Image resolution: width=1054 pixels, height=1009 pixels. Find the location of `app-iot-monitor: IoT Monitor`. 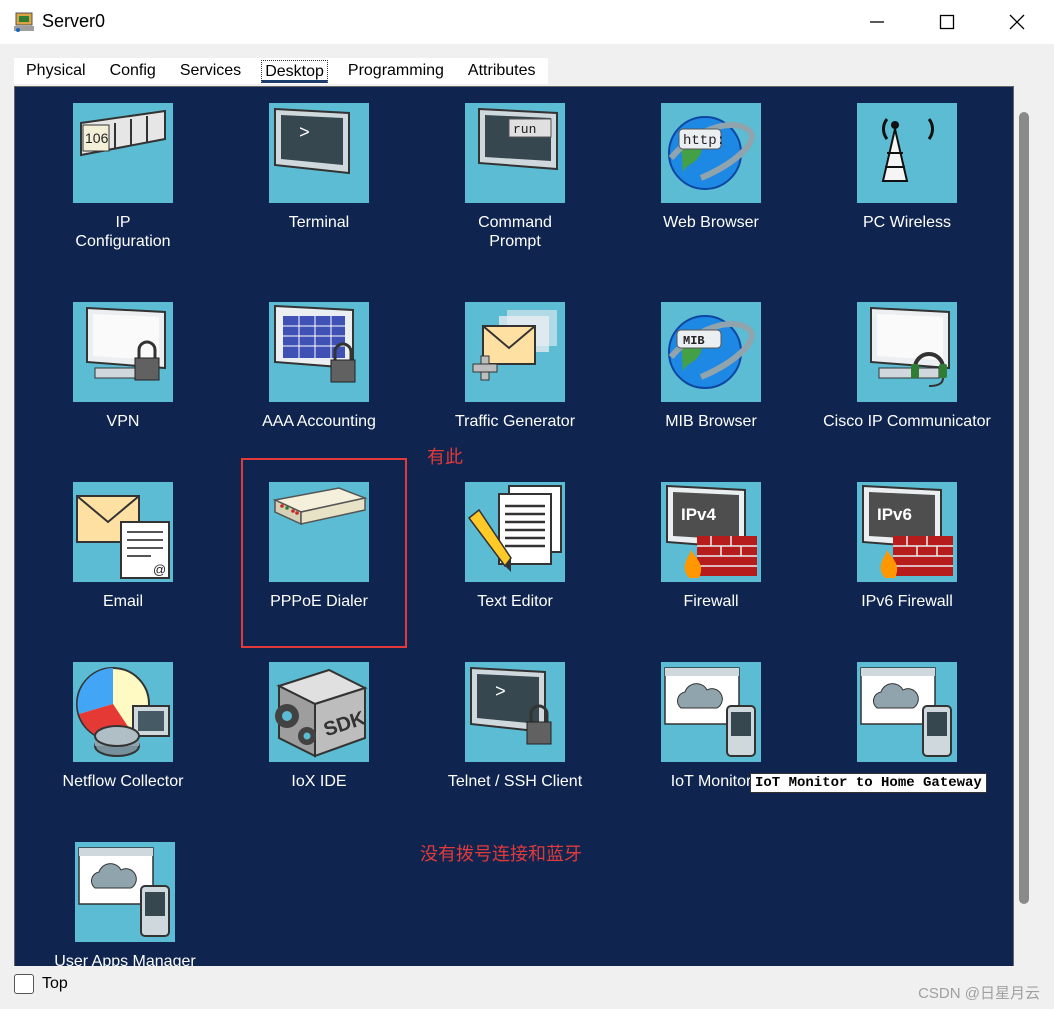

app-iot-monitor: IoT Monitor is located at coordinates (711, 726).